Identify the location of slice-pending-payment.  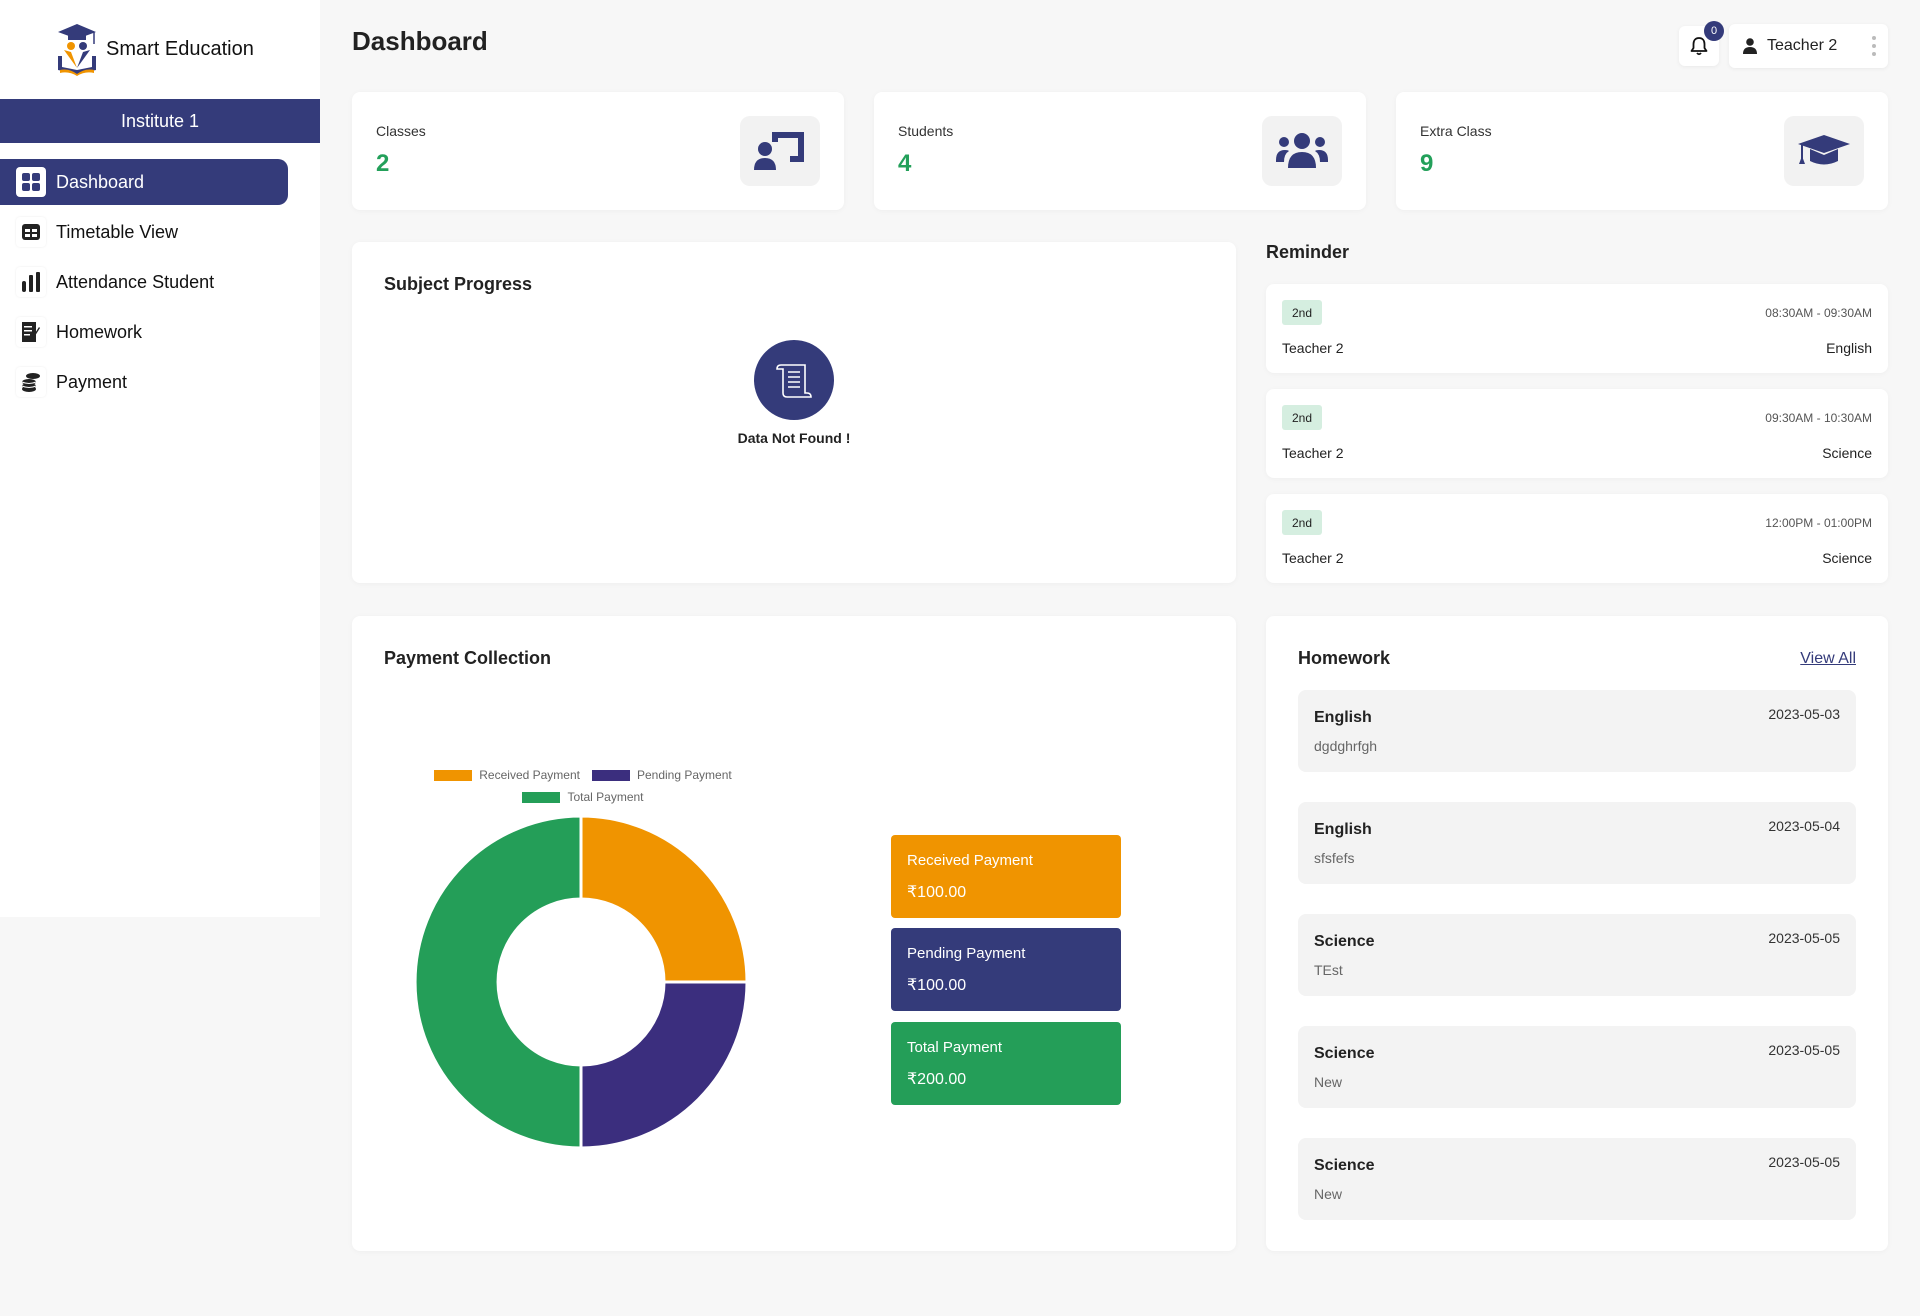
(664, 1065).